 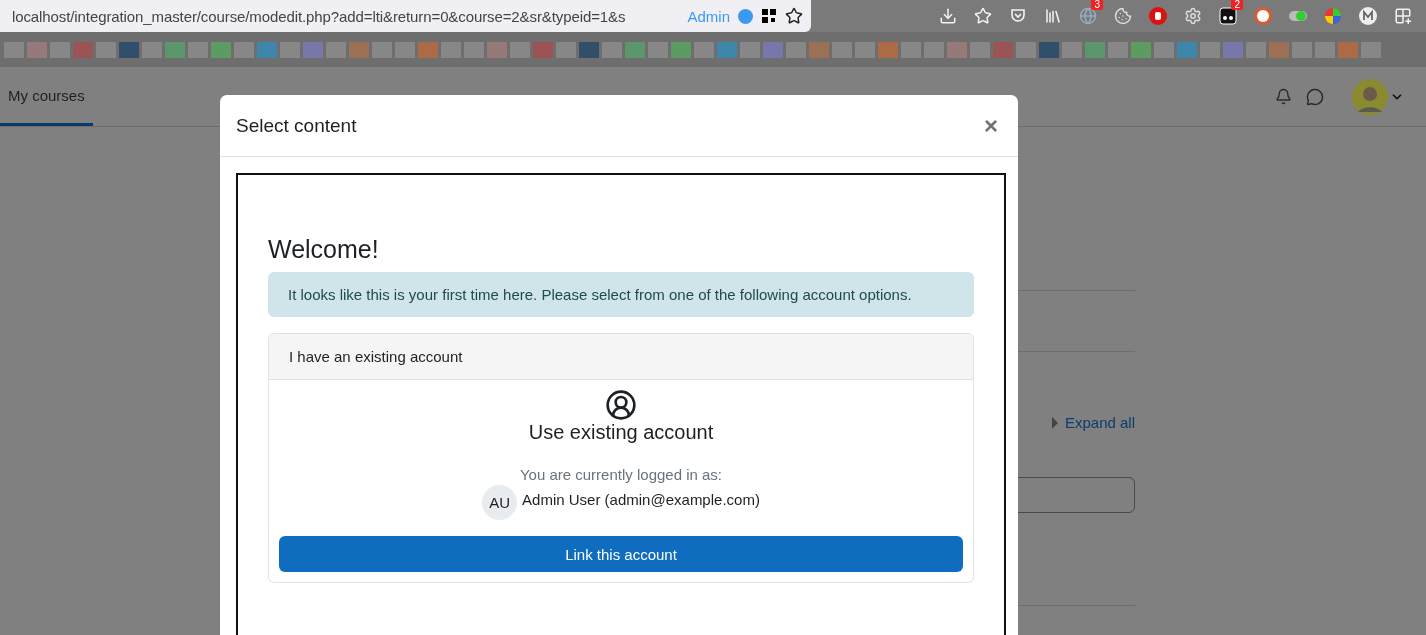 What do you see at coordinates (1097, 5) in the screenshot?
I see `notification-badge: 3` at bounding box center [1097, 5].